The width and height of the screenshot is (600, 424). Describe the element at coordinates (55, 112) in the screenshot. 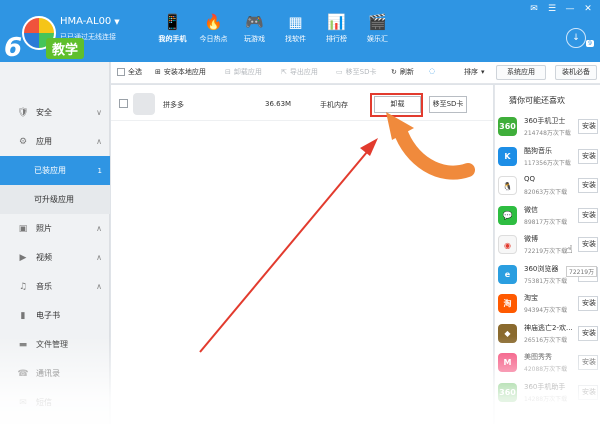

I see `sidebar-item-security: 🛡 安全 ∨` at that location.